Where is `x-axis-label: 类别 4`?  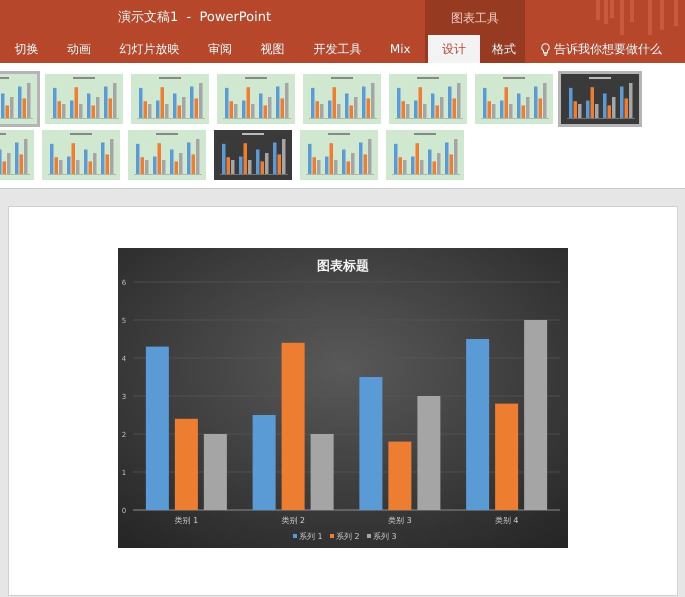 x-axis-label: 类别 4 is located at coordinates (506, 520).